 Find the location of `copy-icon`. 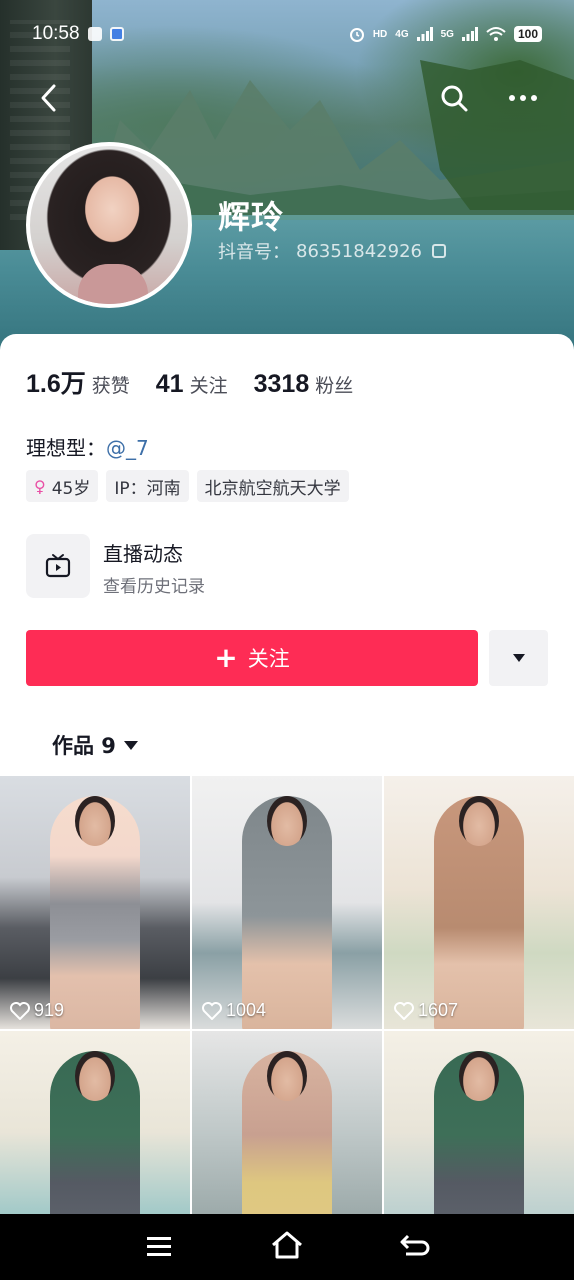

copy-icon is located at coordinates (438, 251).